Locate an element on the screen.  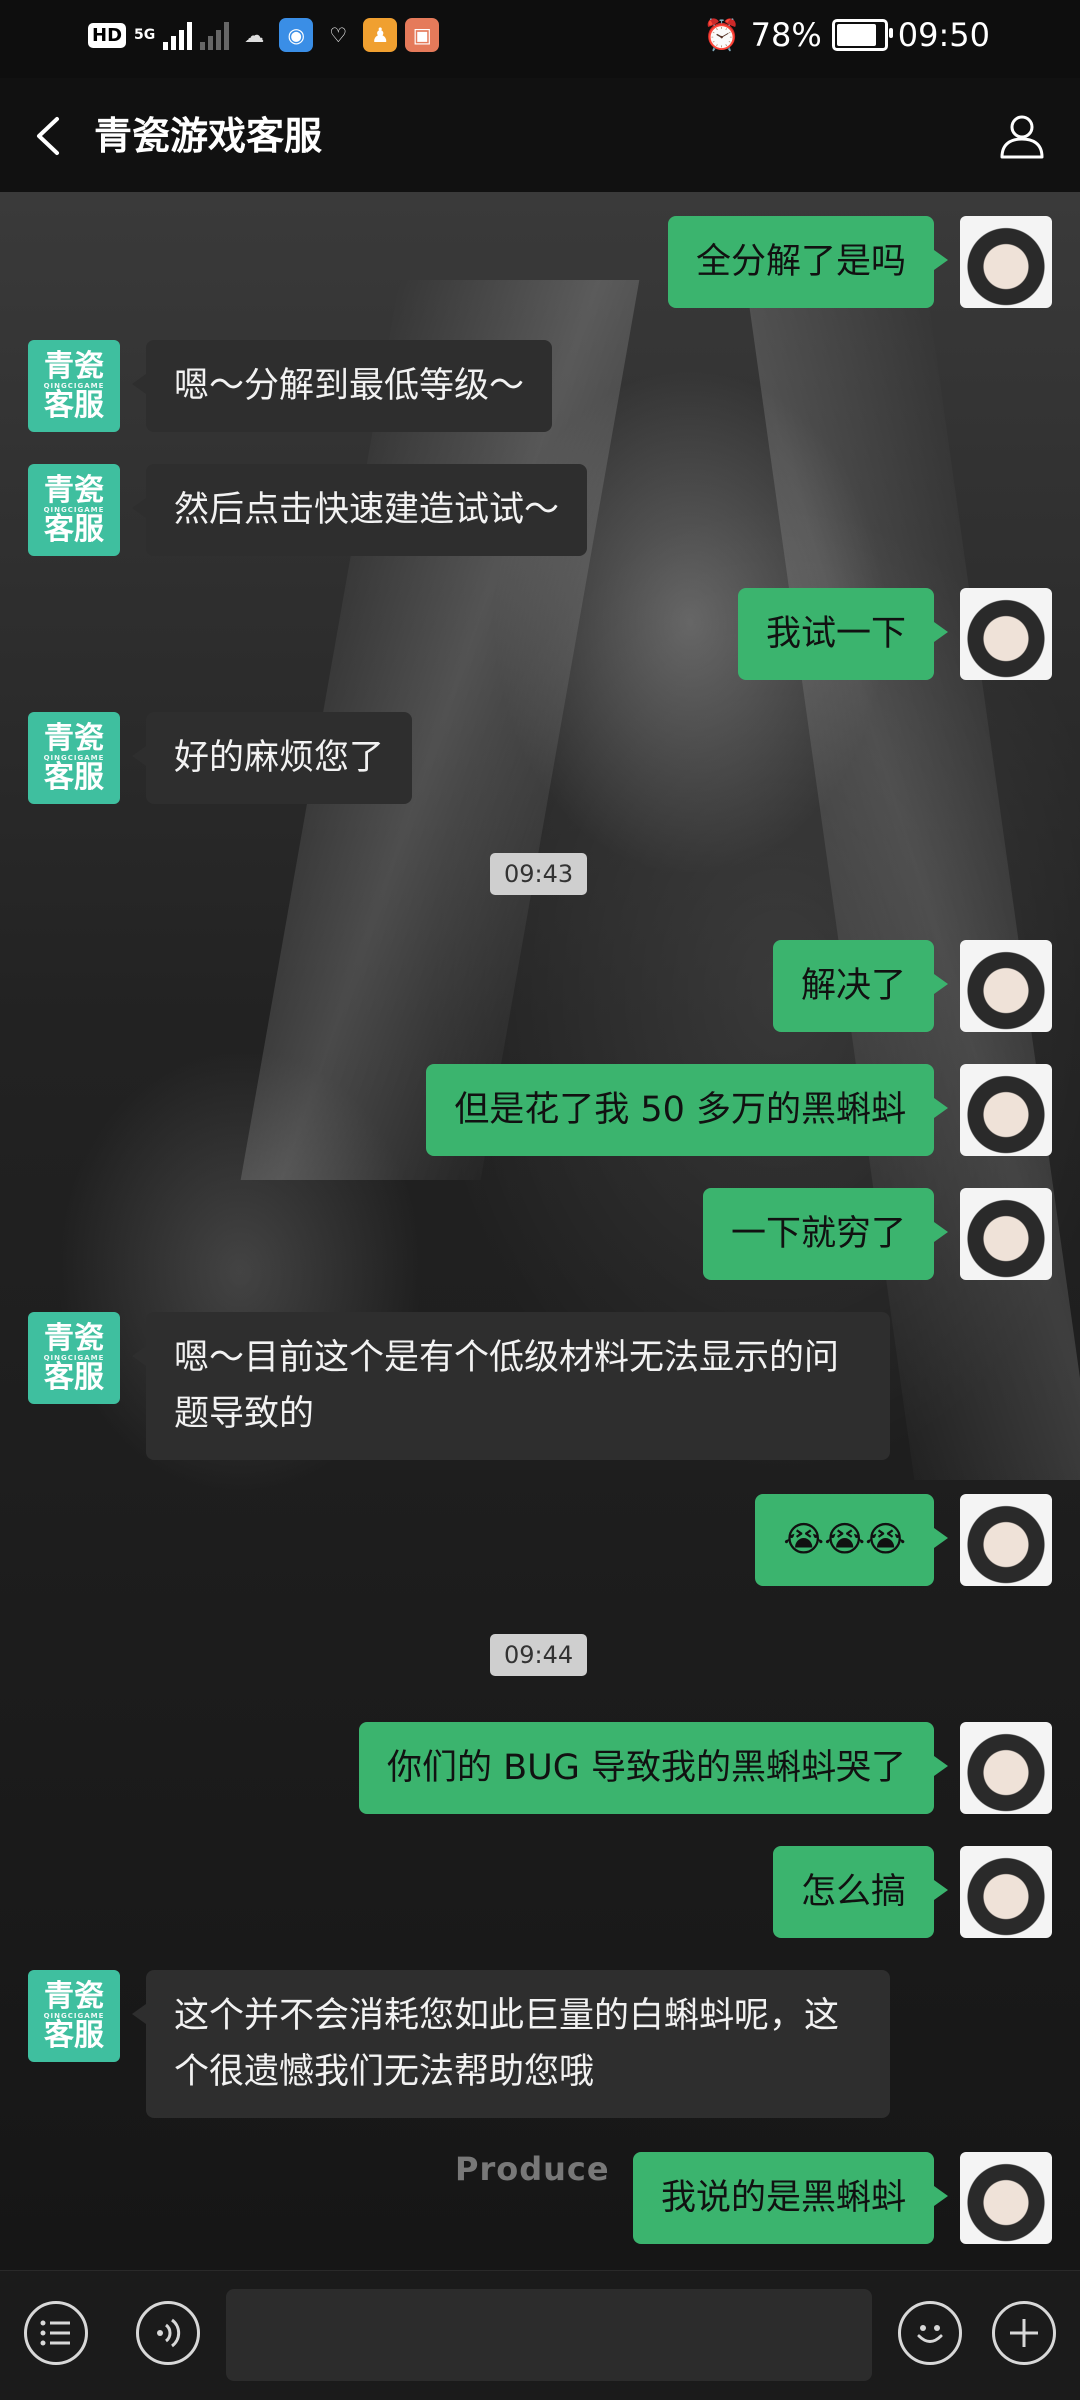
more-button is located at coordinates (1024, 2333).